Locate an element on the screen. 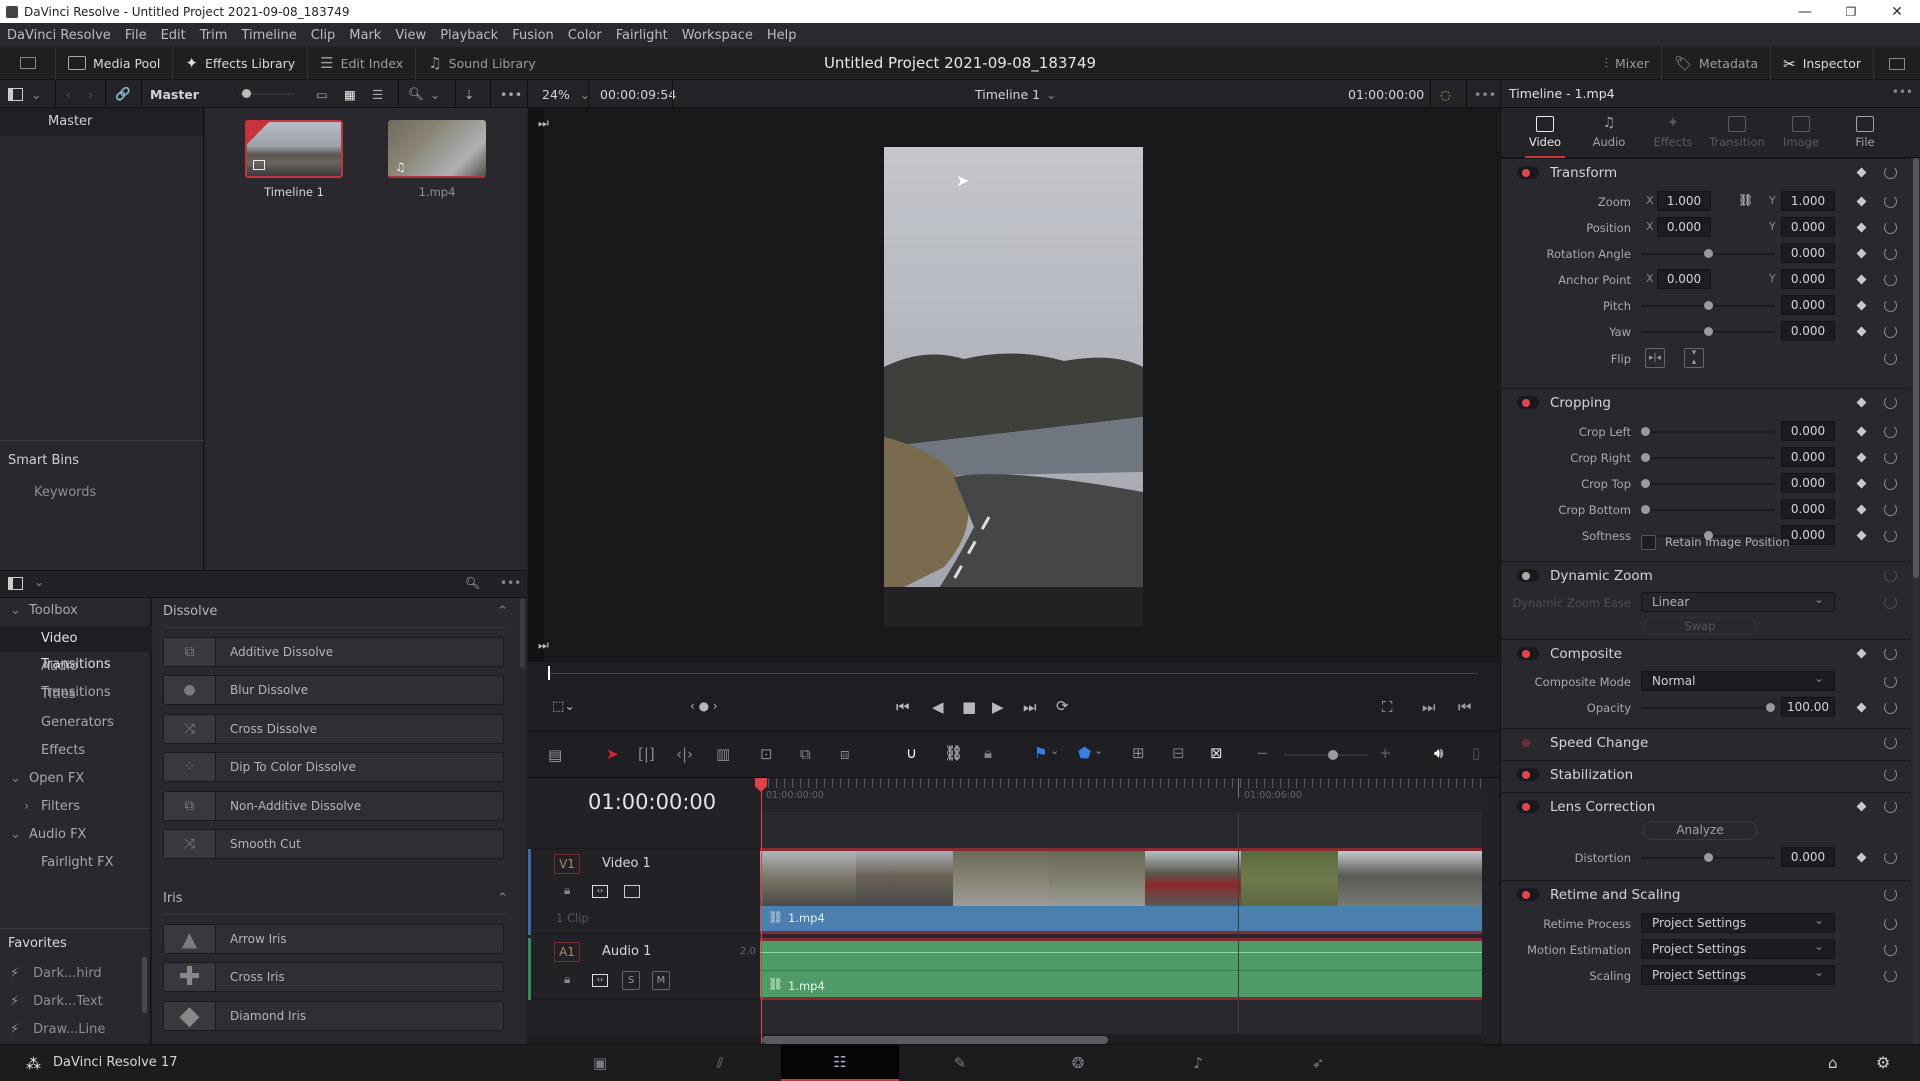  play-button: ▶ is located at coordinates (998, 707).